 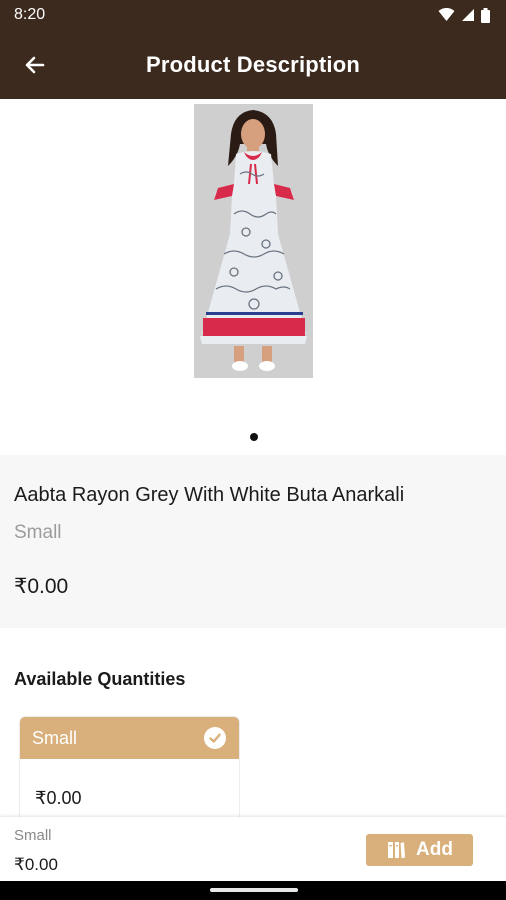 I want to click on status-time: 8:20, so click(x=30, y=14).